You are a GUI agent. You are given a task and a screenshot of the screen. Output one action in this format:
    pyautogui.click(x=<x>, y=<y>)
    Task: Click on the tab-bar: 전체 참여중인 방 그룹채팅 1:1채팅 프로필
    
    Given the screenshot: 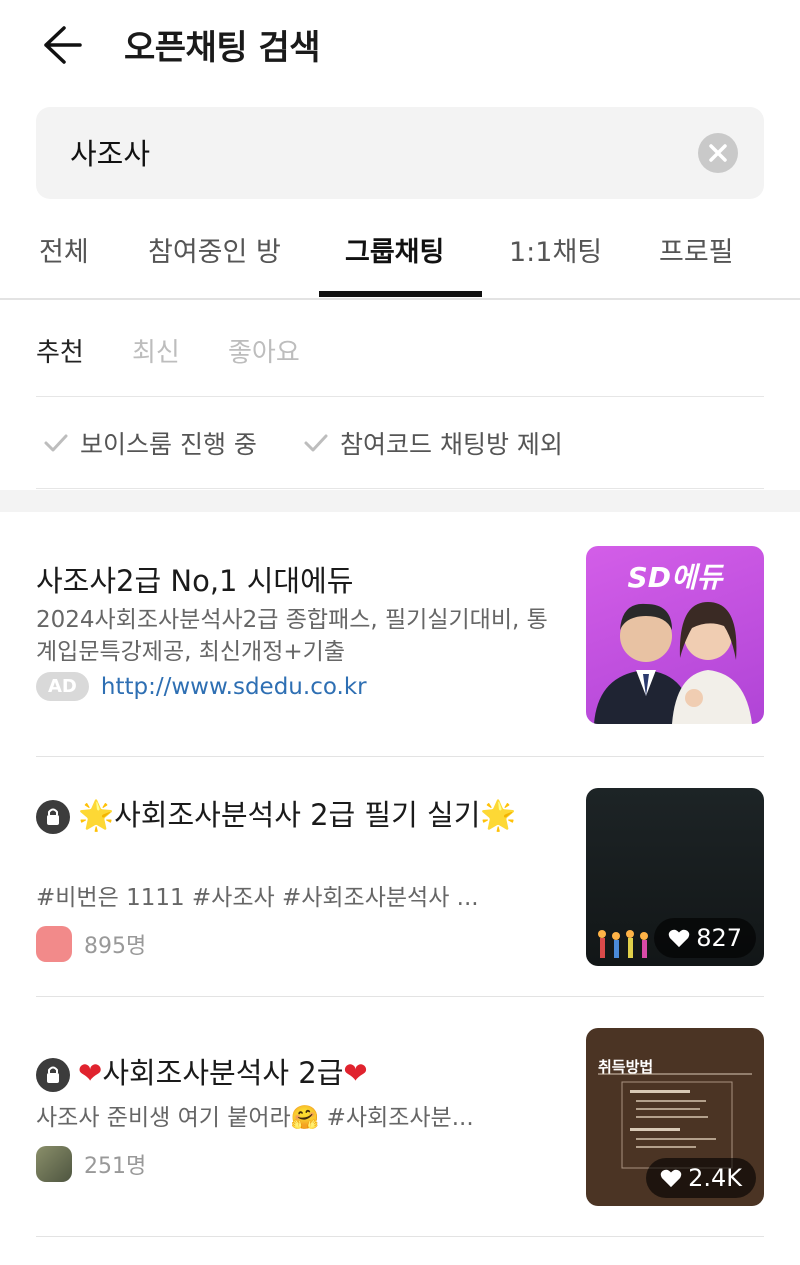 What is the action you would take?
    pyautogui.click(x=400, y=256)
    